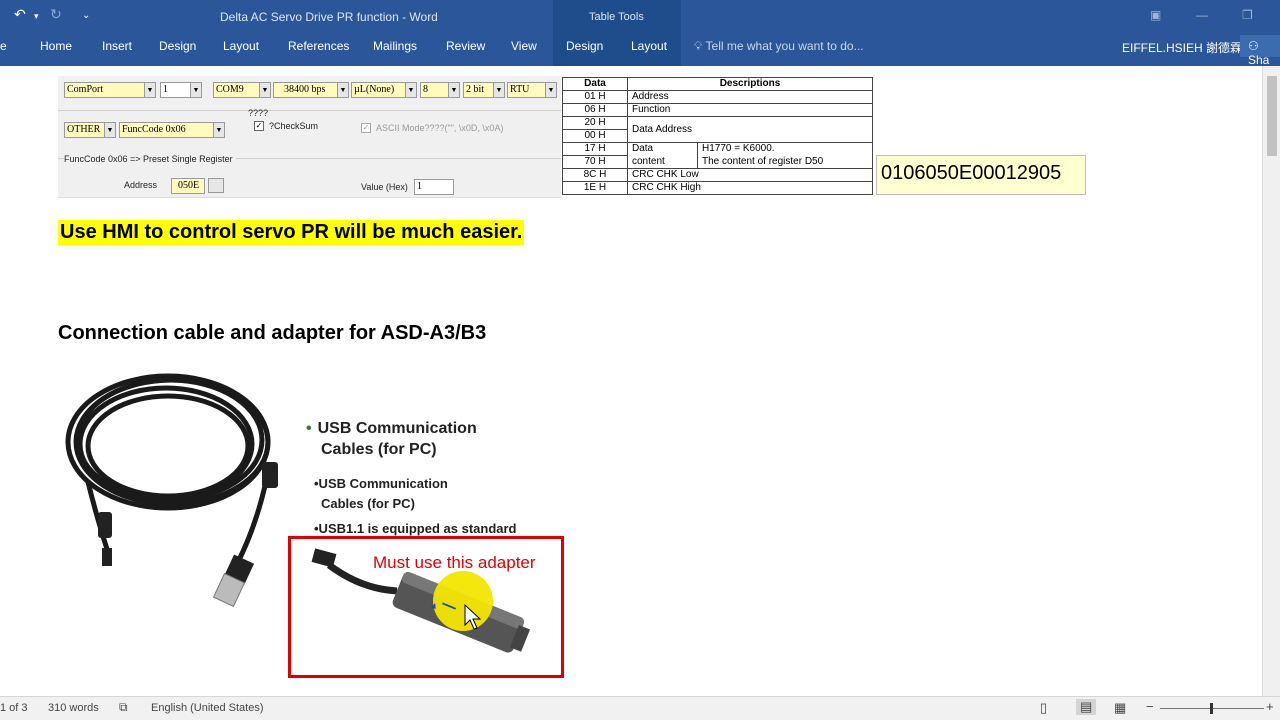 Image resolution: width=1280 pixels, height=720 pixels. I want to click on baud-select: 38400 bps ▼, so click(311, 90).